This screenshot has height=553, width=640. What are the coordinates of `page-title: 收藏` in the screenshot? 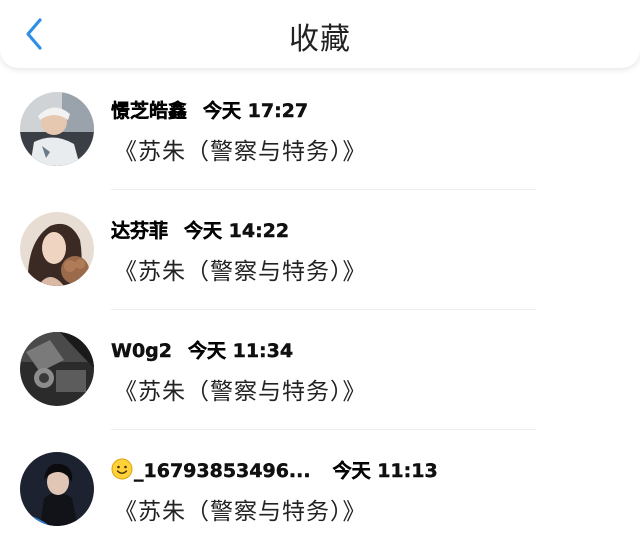 It's located at (320, 39).